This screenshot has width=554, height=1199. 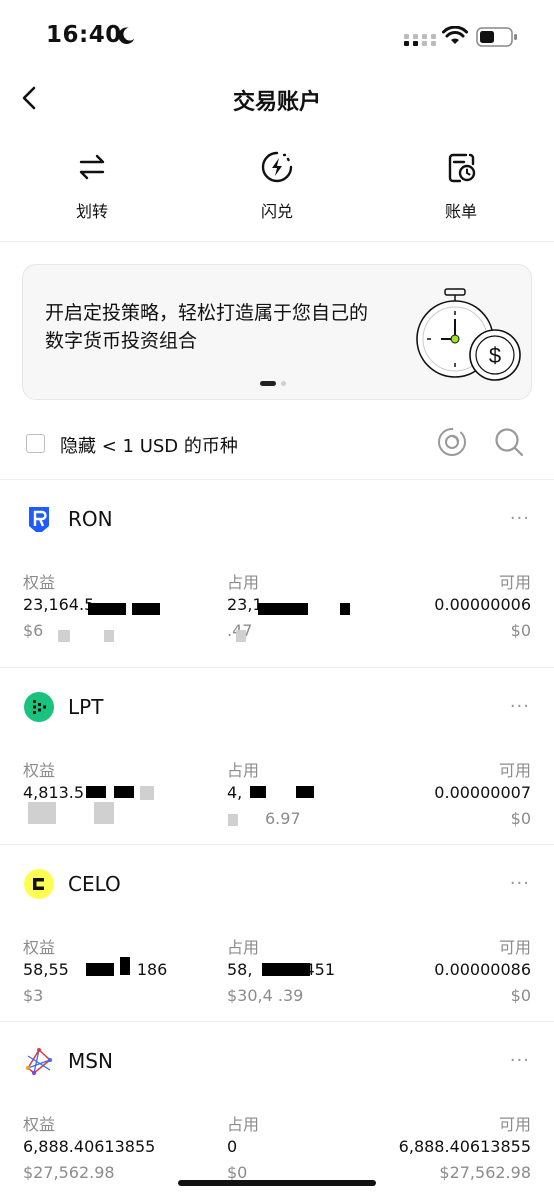 I want to click on available-column: 可用 6,888.40613855 $27,562.98, so click(x=465, y=1148).